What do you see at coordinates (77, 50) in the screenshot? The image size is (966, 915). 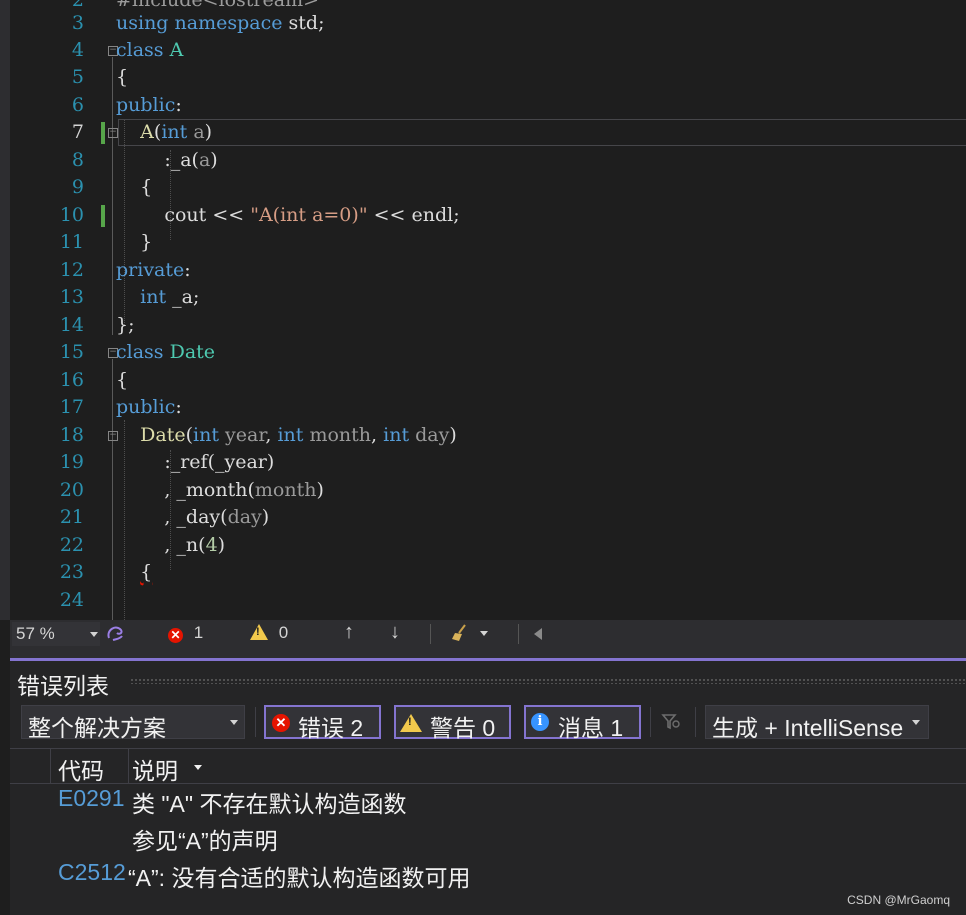 I see `line-number: 4` at bounding box center [77, 50].